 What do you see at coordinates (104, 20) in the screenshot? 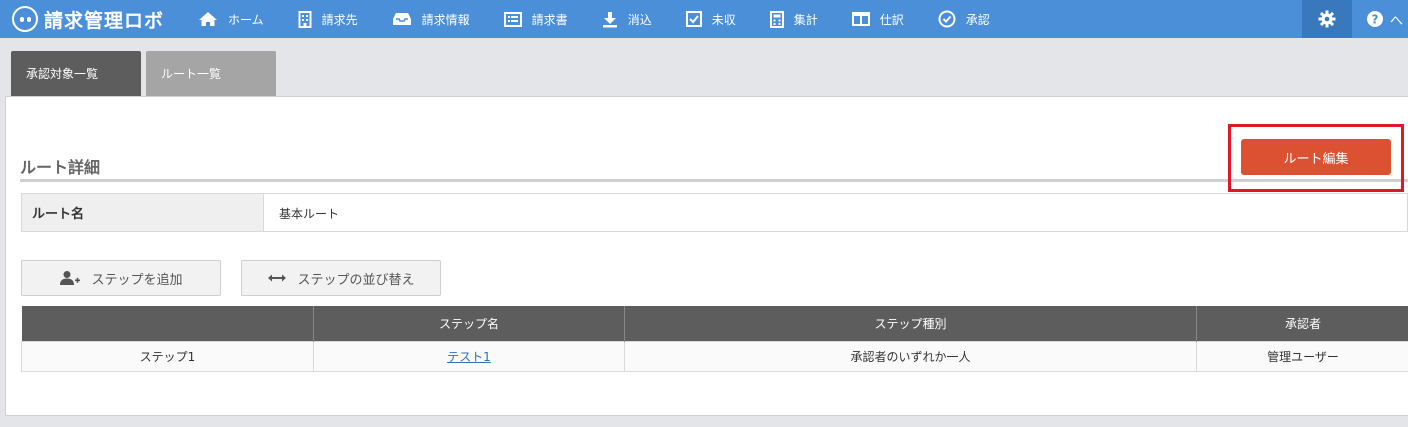
I see `logo-text: 請求管理ロボ` at bounding box center [104, 20].